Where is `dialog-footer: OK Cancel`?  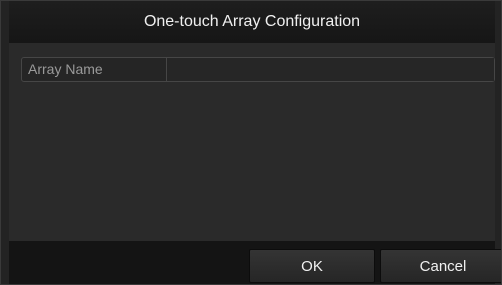 dialog-footer: OK Cancel is located at coordinates (255, 262).